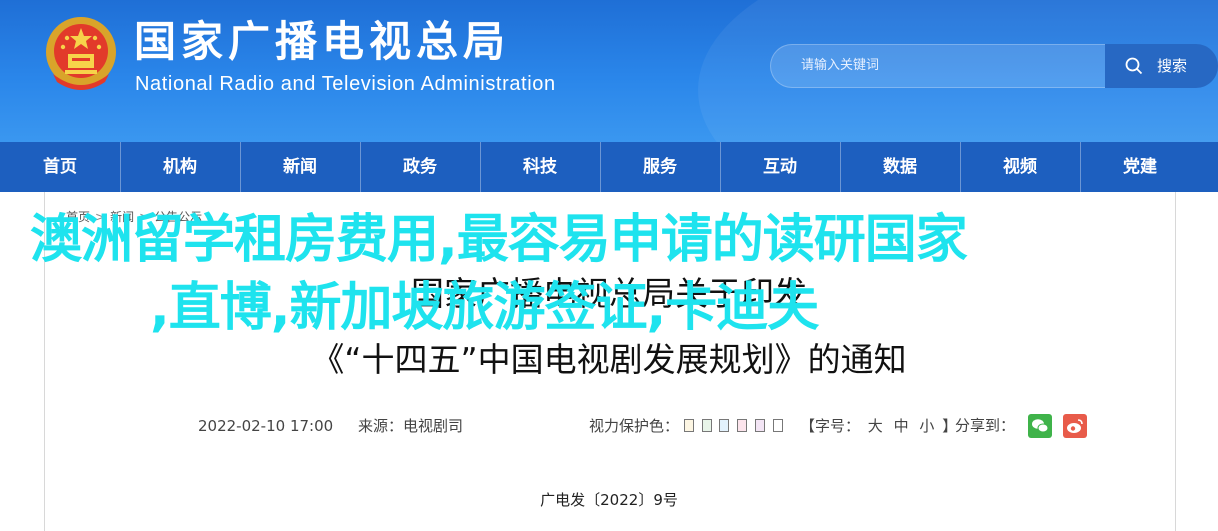 The image size is (1218, 531). What do you see at coordinates (180, 167) in the screenshot?
I see `nav-item-organization: 机构` at bounding box center [180, 167].